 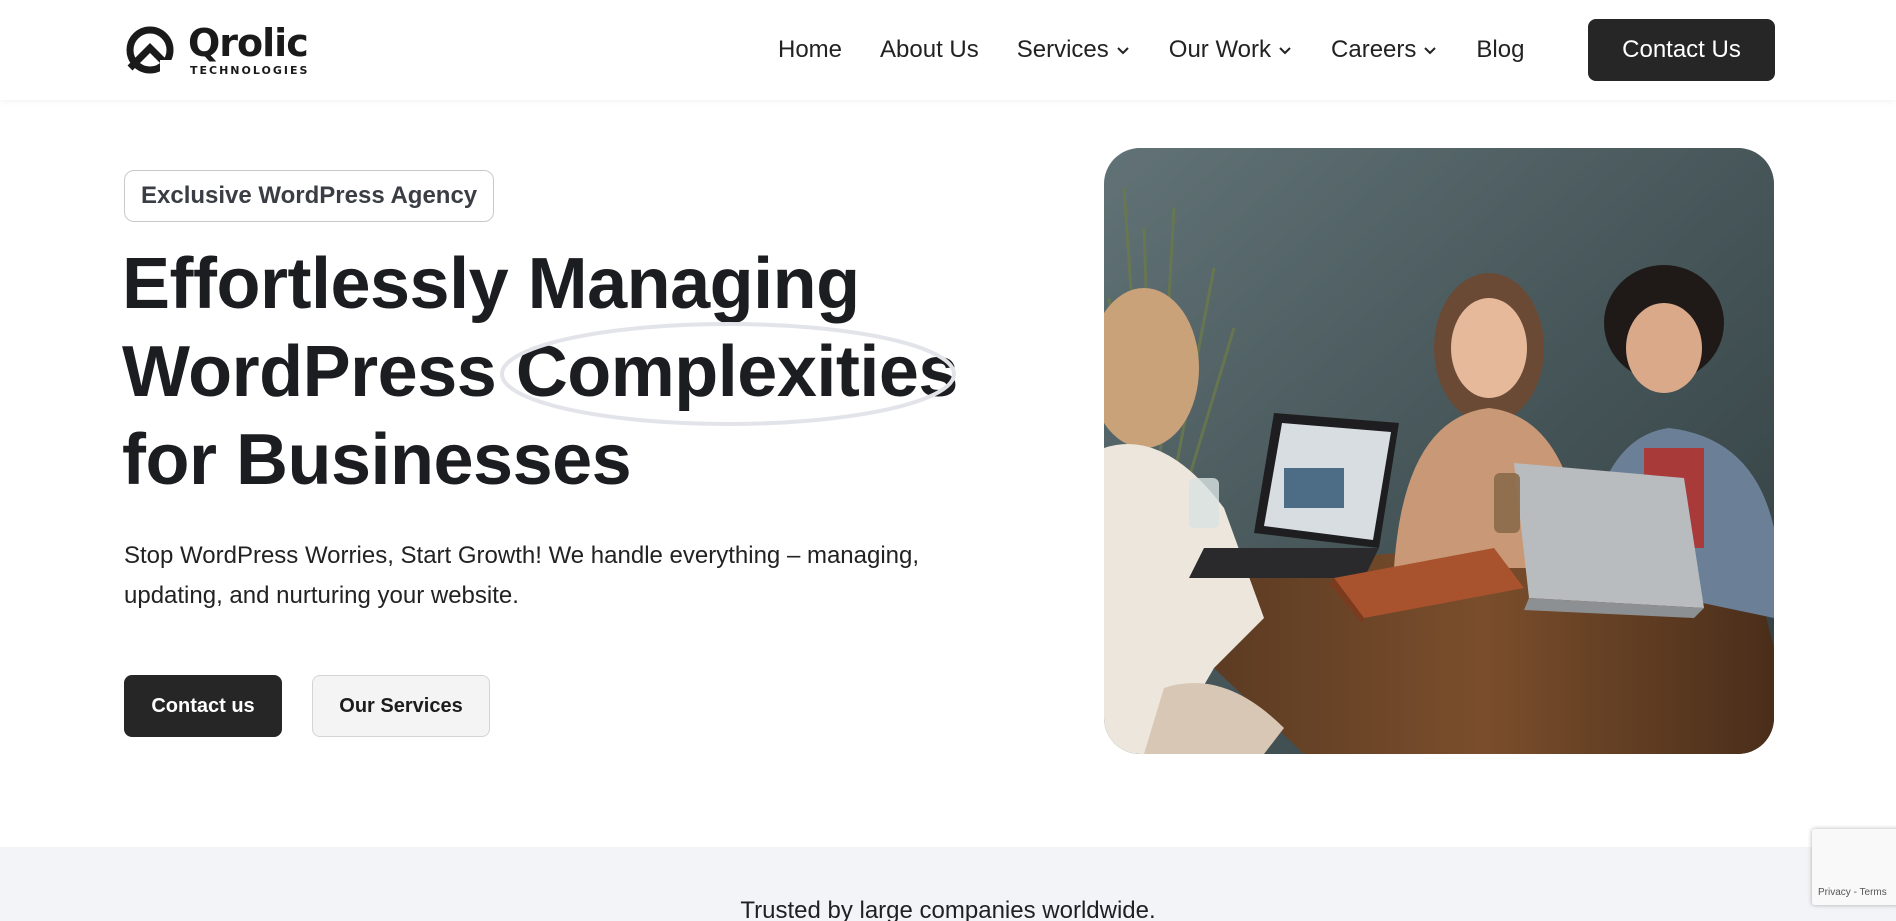 I want to click on nav-home-label: Home, so click(x=810, y=49).